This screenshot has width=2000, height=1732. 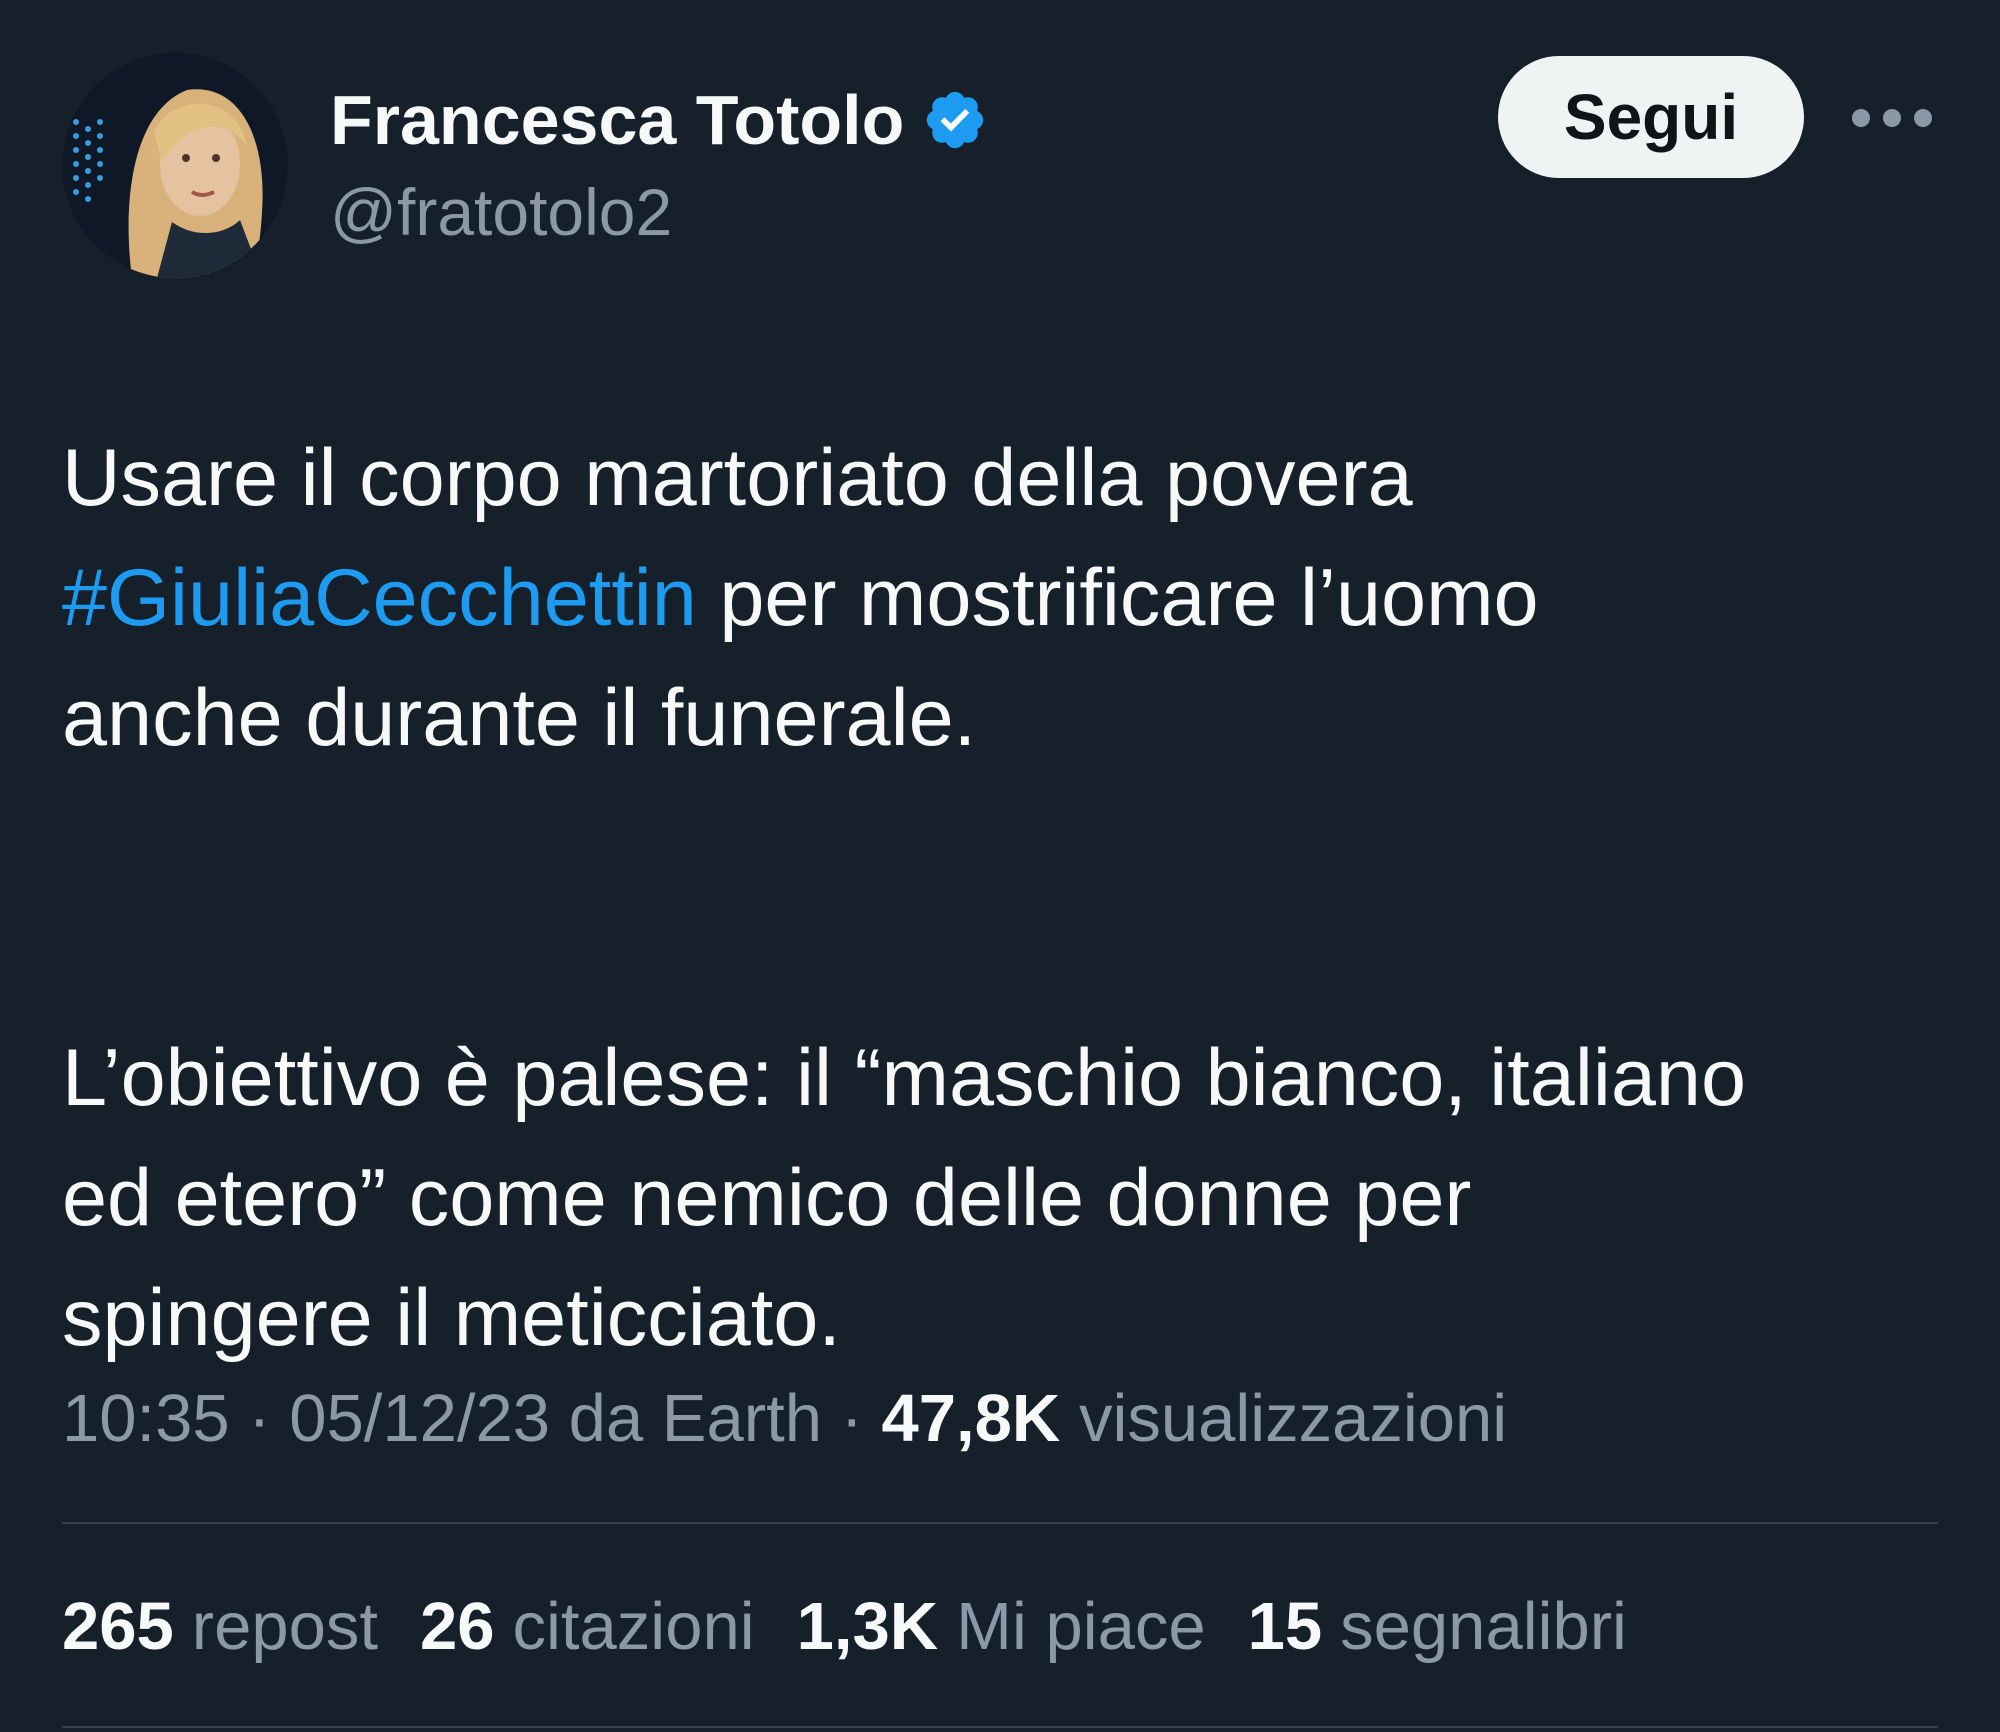 I want to click on tweet-line: anche durante il funerale., so click(x=519, y=718).